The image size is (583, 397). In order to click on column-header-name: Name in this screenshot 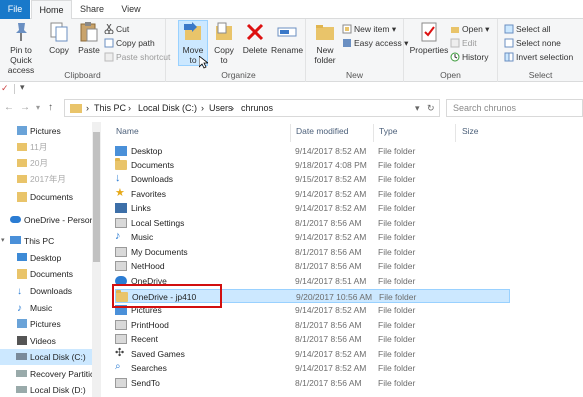, I will do `click(127, 133)`.